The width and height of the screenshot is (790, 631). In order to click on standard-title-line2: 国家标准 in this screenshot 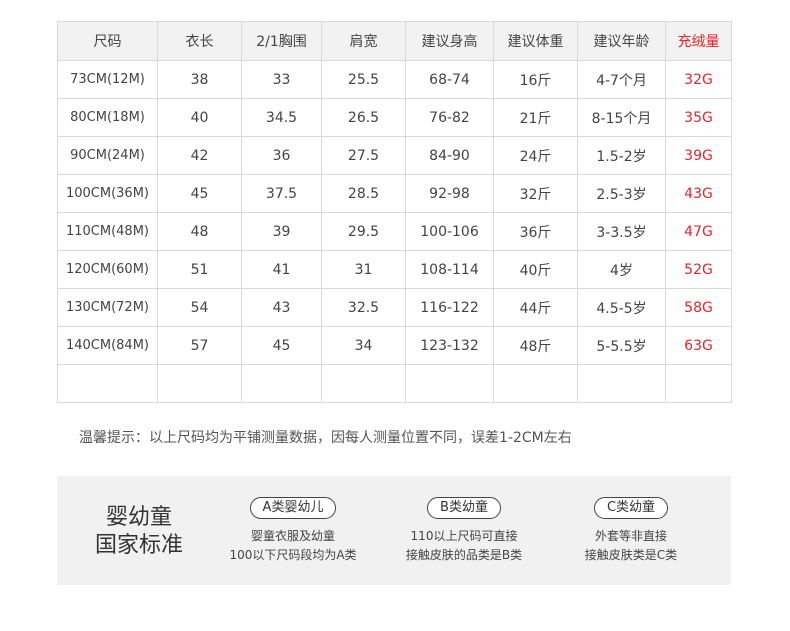, I will do `click(138, 545)`.